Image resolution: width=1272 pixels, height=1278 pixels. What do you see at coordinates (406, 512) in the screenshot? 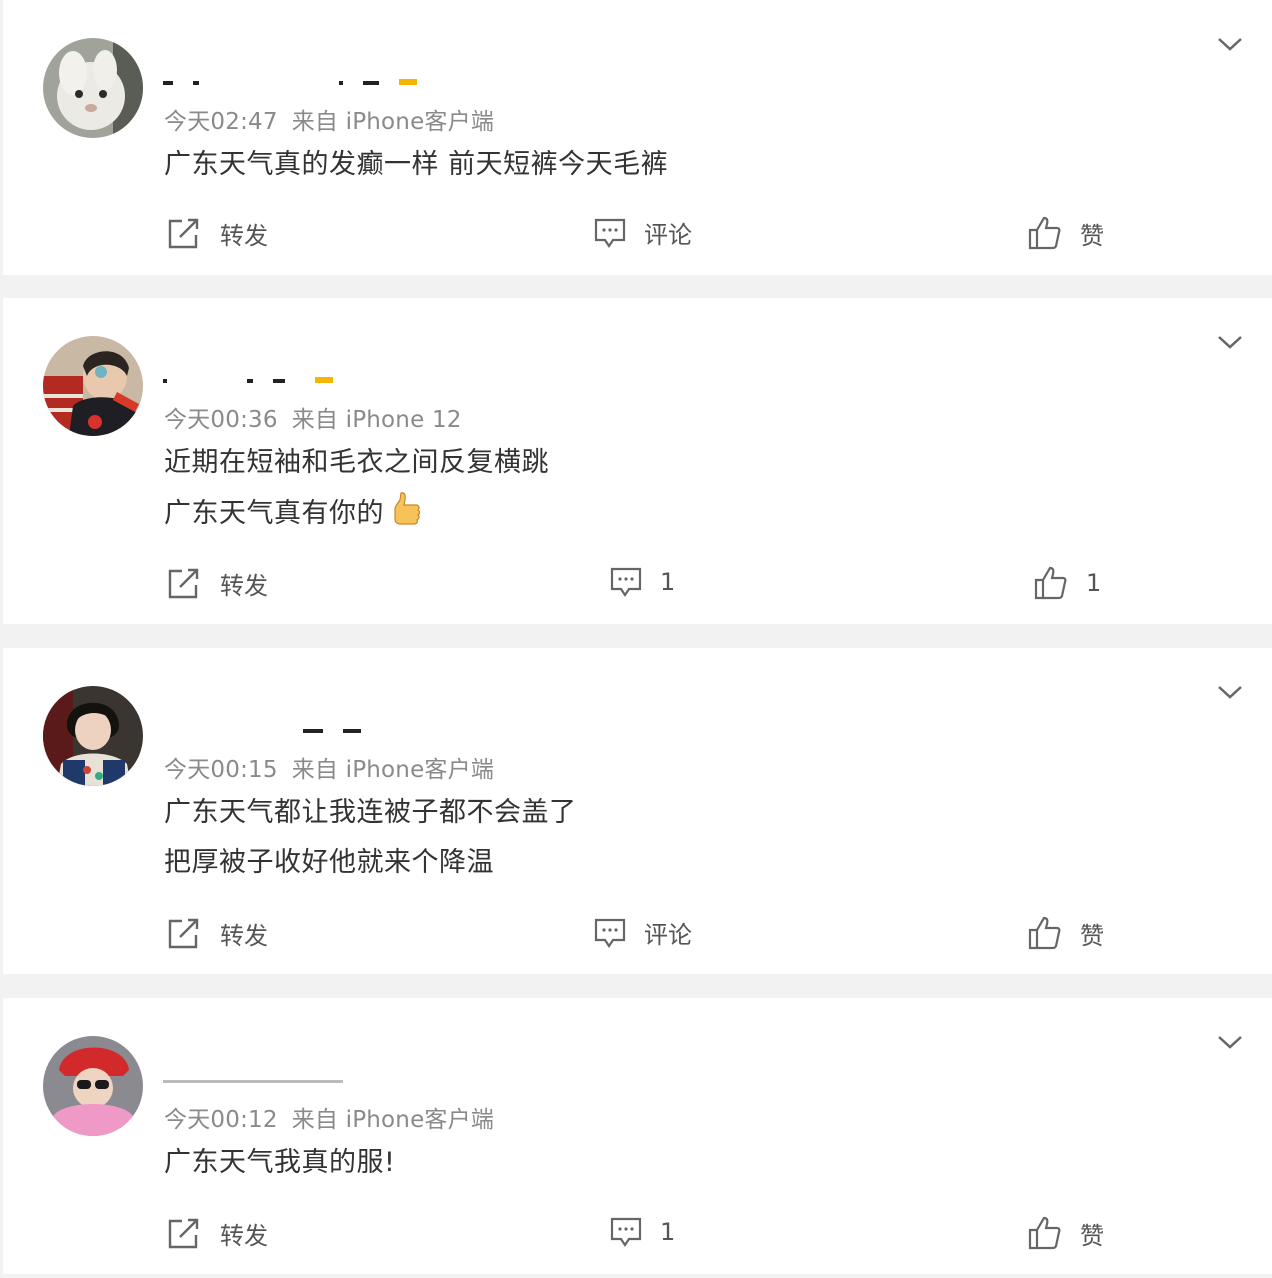
I see `thumbs-up-emoji` at bounding box center [406, 512].